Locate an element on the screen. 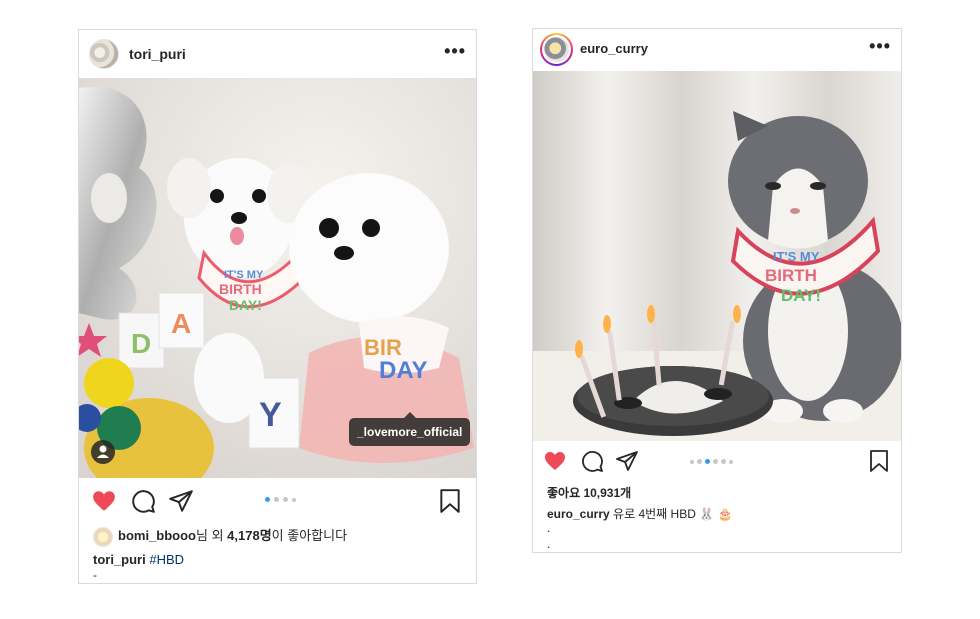  liker-username: bomi_bbooo is located at coordinates (157, 535).